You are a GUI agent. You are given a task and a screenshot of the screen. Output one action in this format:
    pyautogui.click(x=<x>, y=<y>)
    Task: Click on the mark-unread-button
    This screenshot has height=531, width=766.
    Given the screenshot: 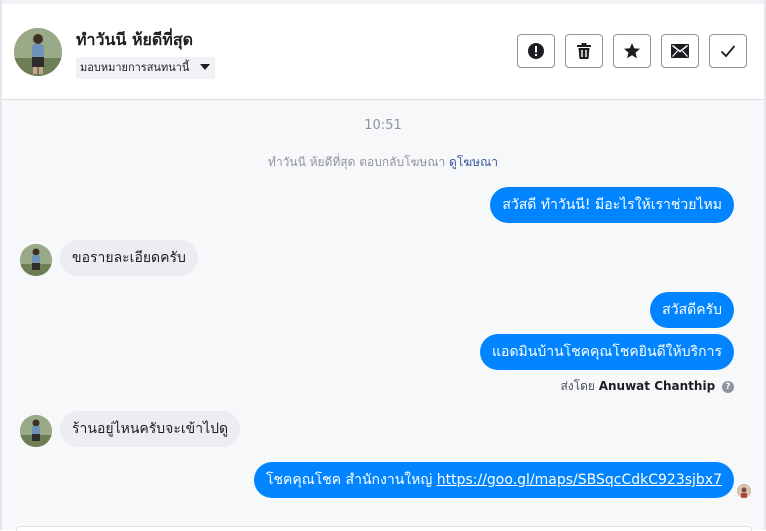 What is the action you would take?
    pyautogui.click(x=680, y=51)
    